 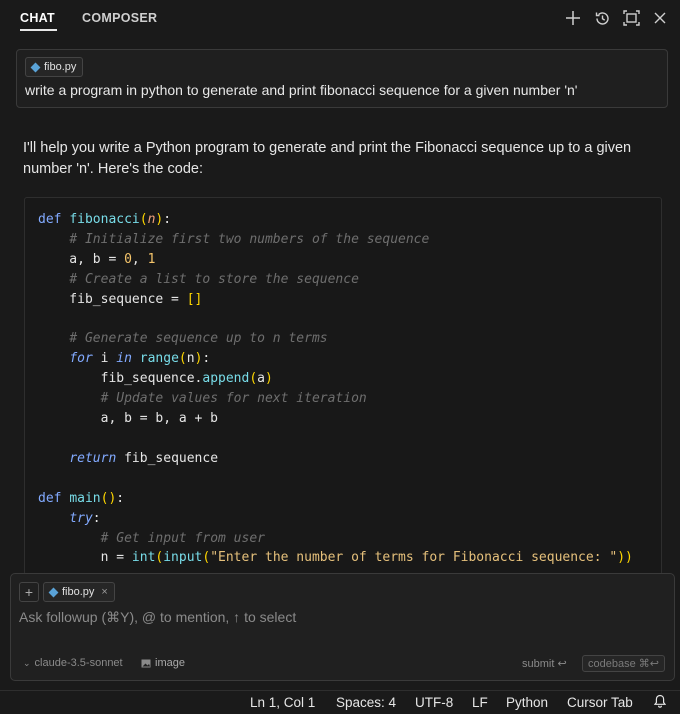 What do you see at coordinates (340, 19) in the screenshot?
I see `chat-header: CHAT COMPOSER` at bounding box center [340, 19].